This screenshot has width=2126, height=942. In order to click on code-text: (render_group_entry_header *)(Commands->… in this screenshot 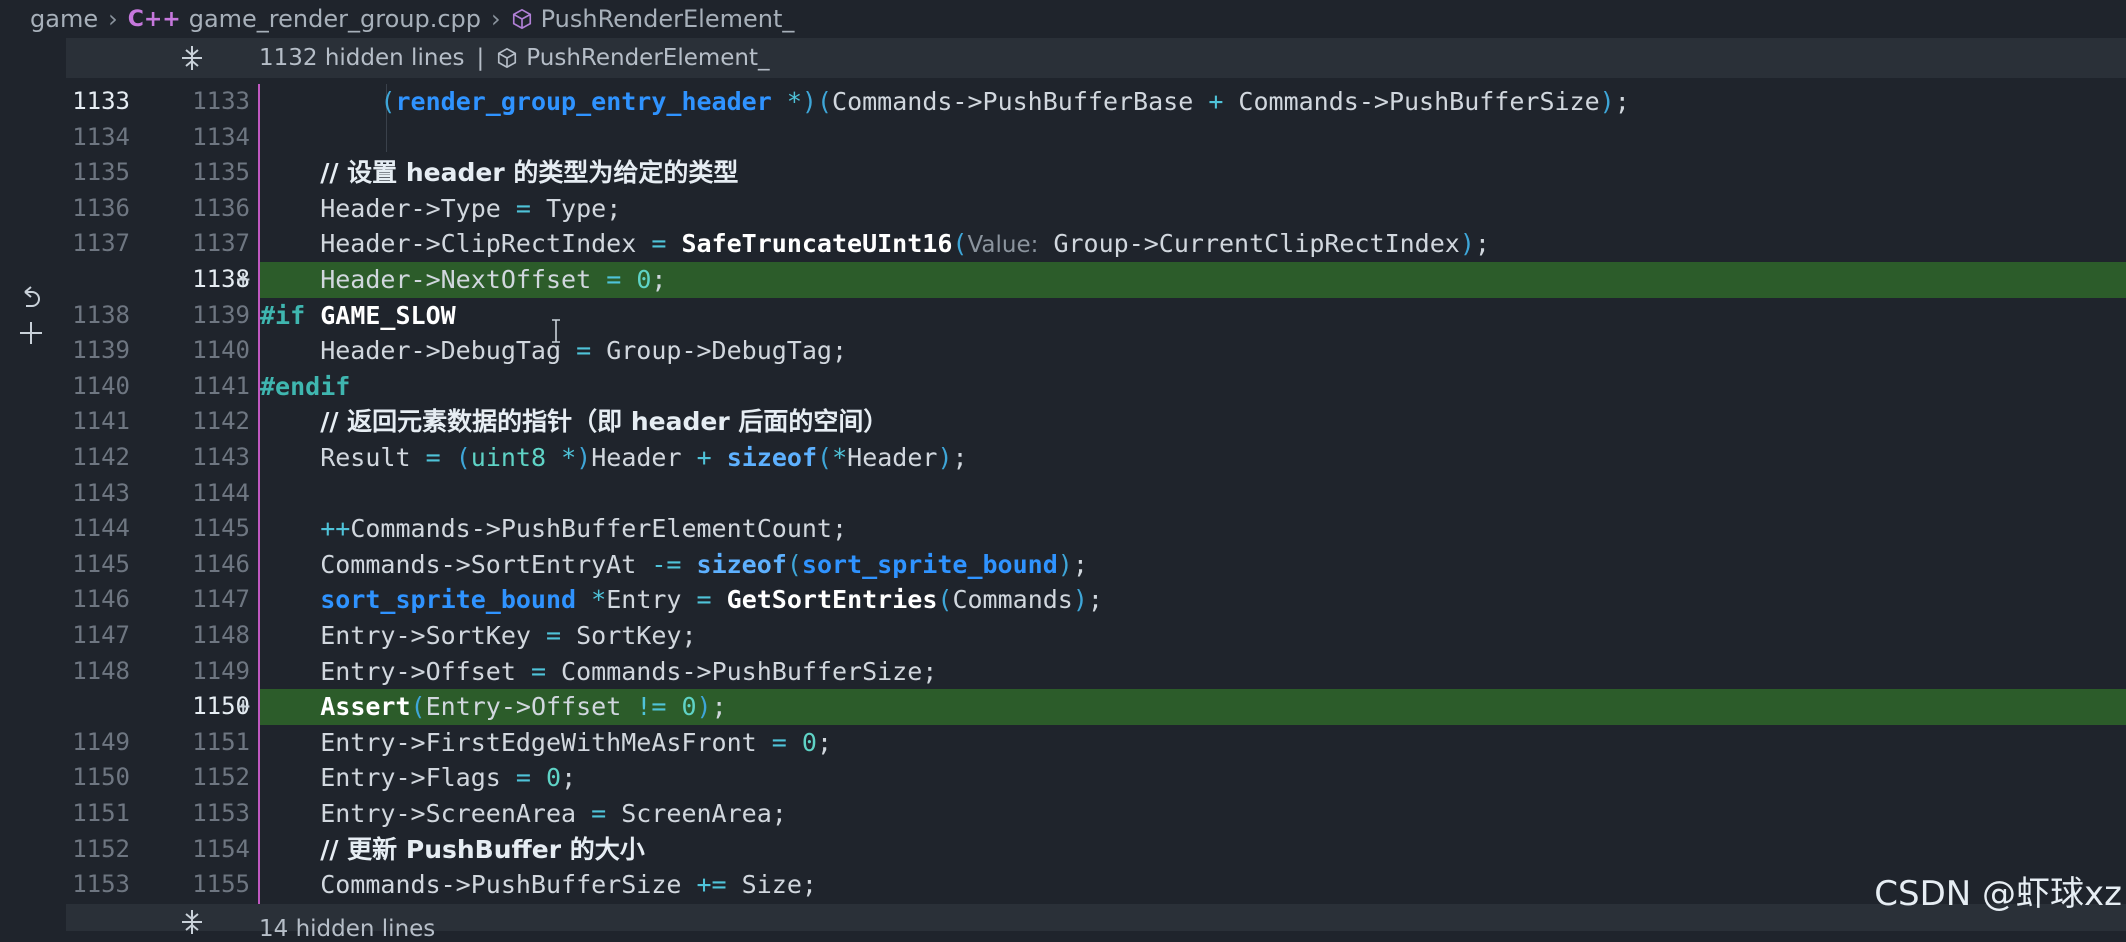, I will do `click(944, 102)`.